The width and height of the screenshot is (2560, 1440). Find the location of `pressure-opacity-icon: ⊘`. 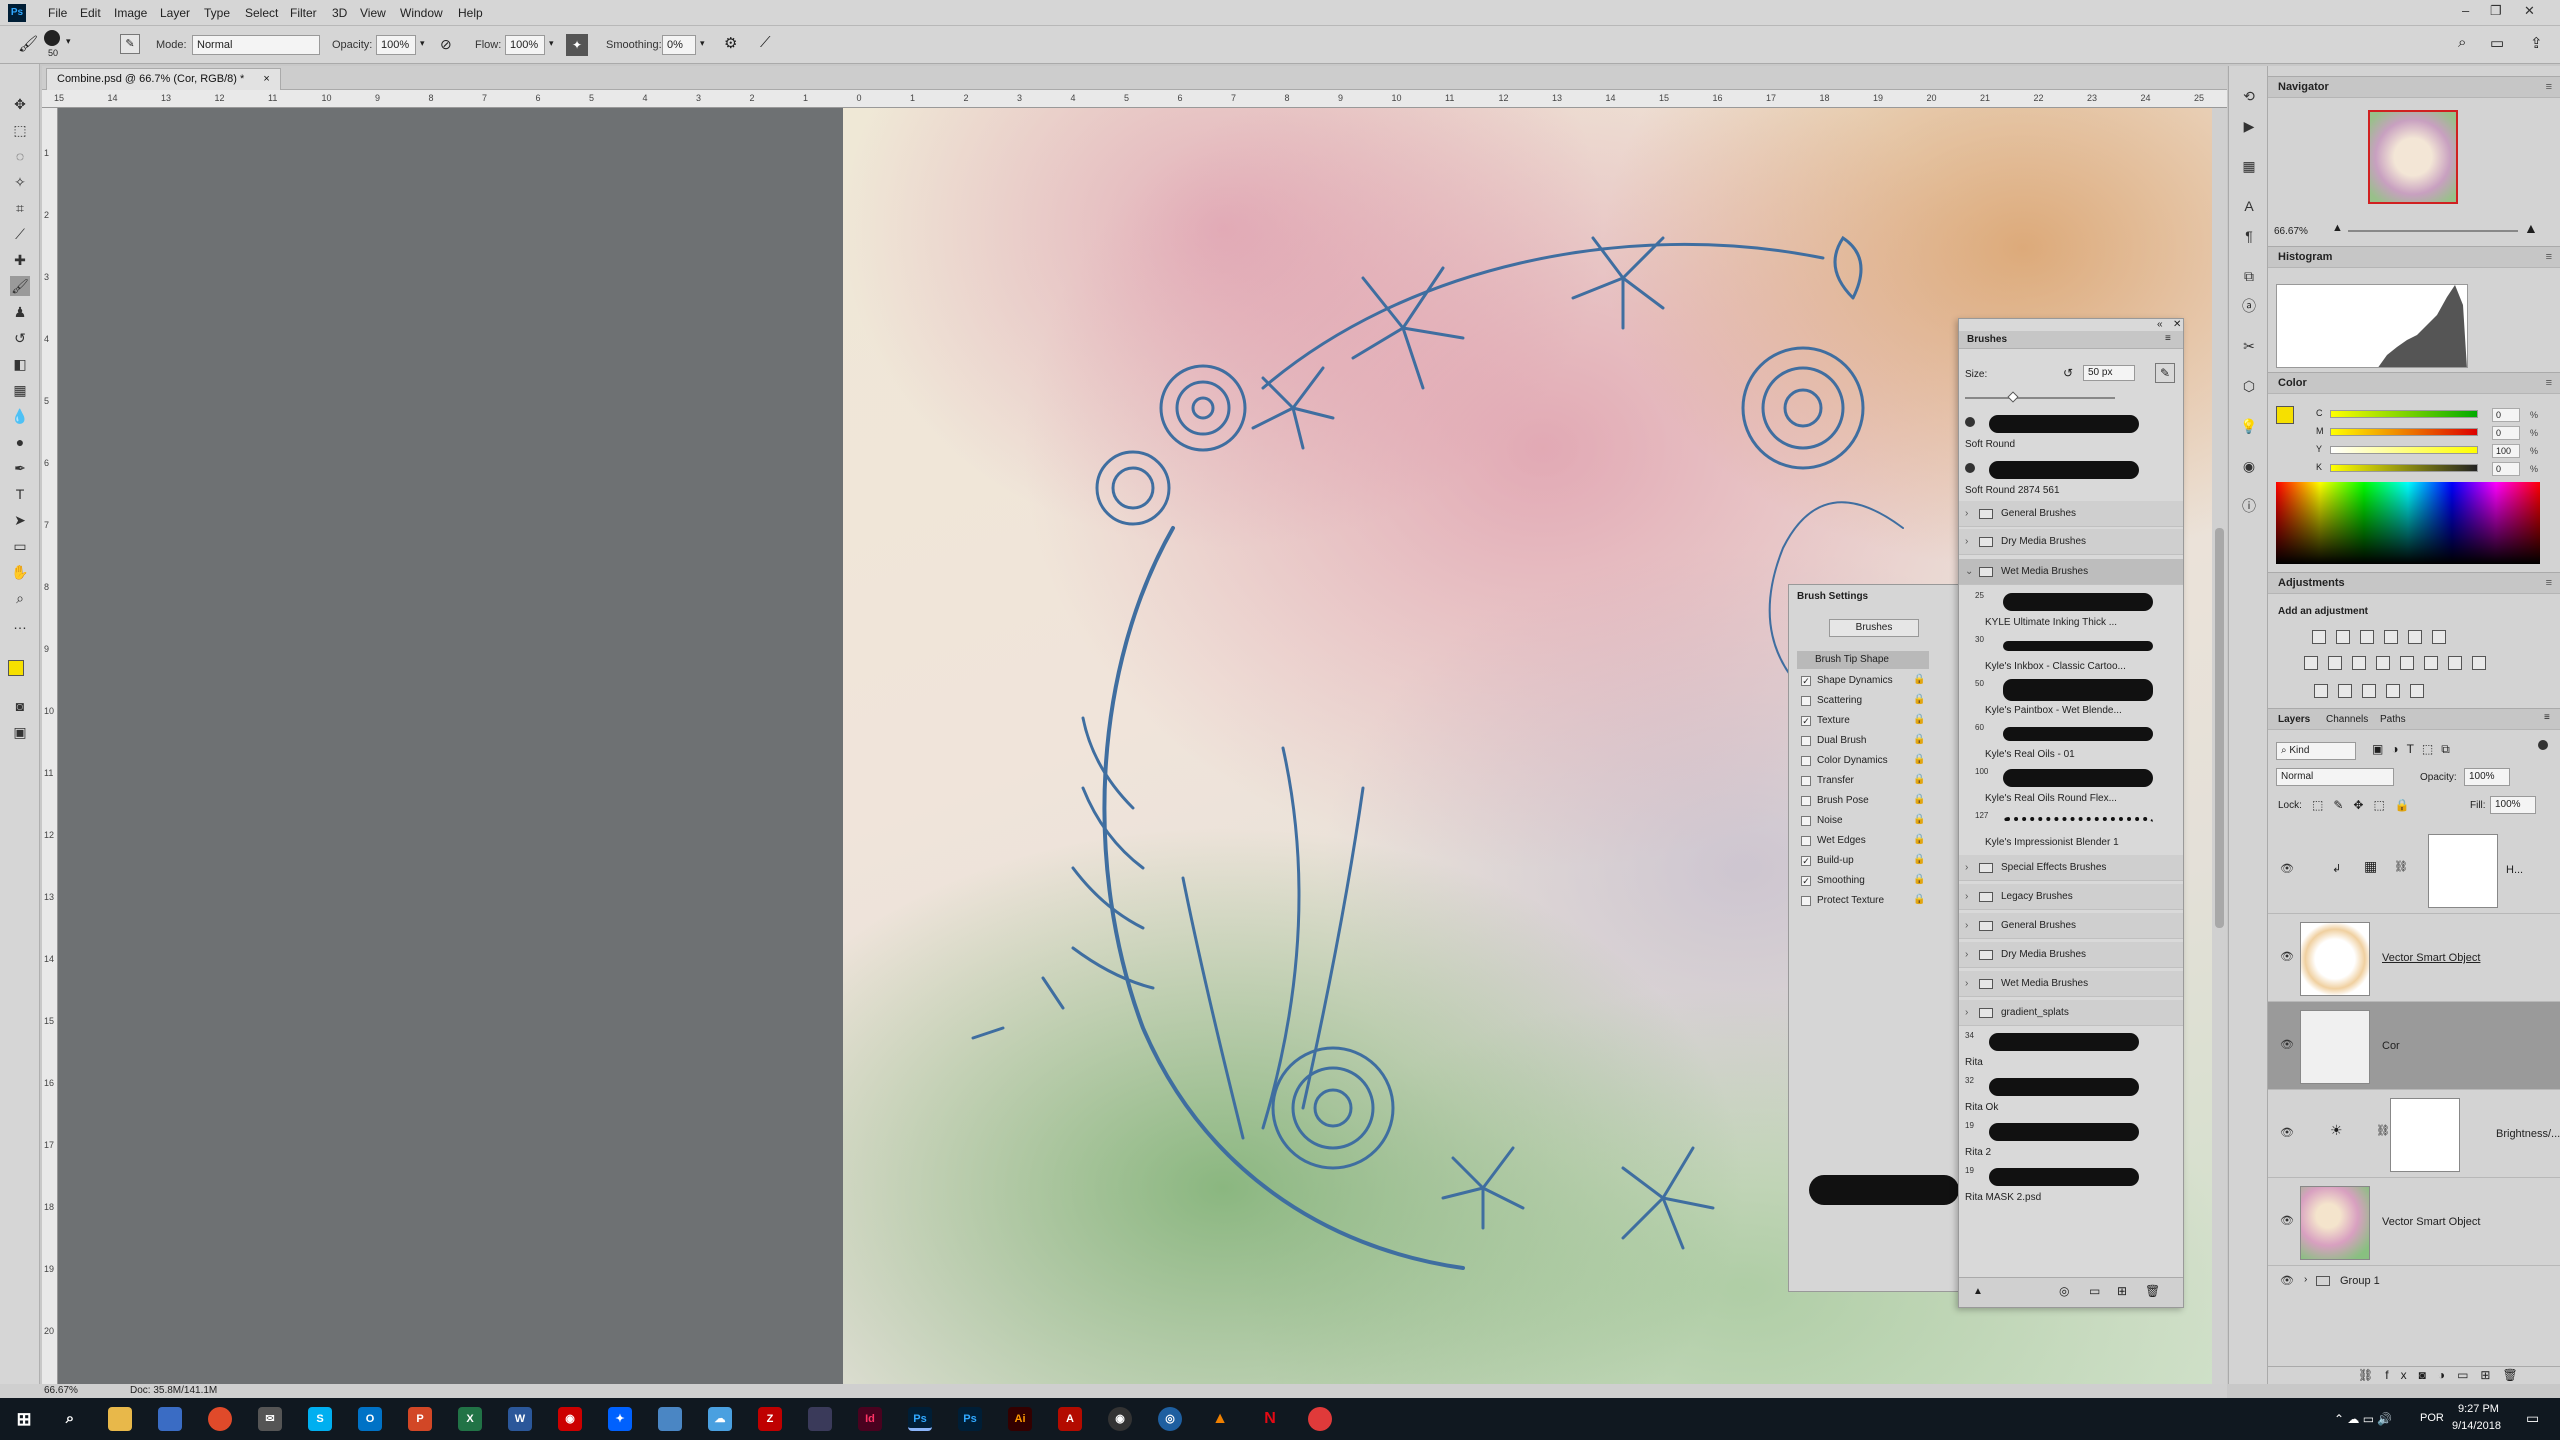

pressure-opacity-icon: ⊘ is located at coordinates (446, 44).